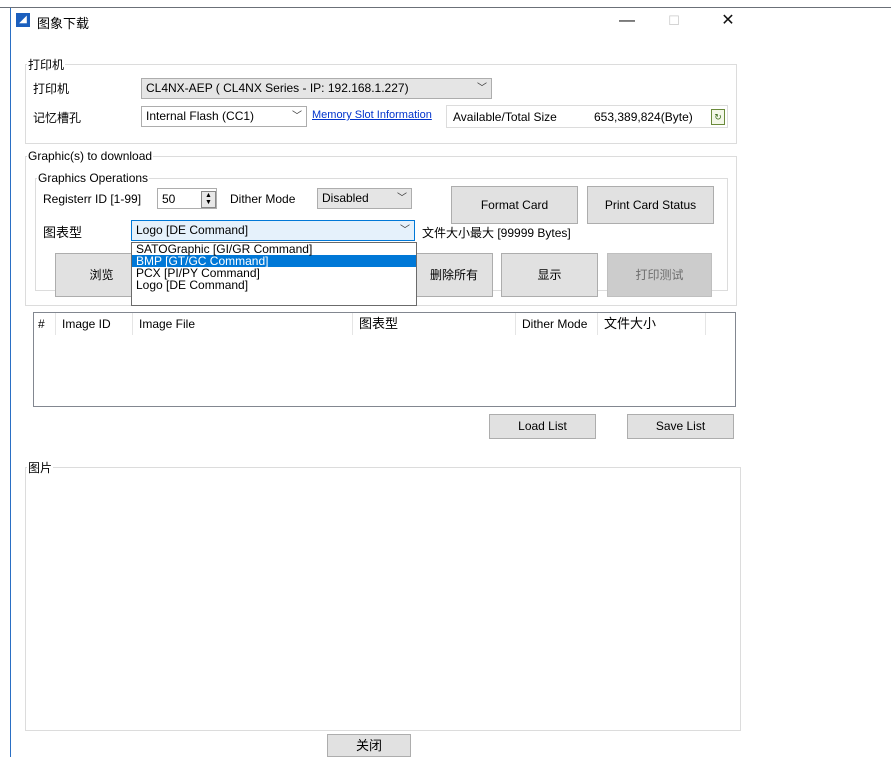 Image resolution: width=891 pixels, height=757 pixels. Describe the element at coordinates (46, 65) in the screenshot. I see `printer-group-legend: 打印机` at that location.